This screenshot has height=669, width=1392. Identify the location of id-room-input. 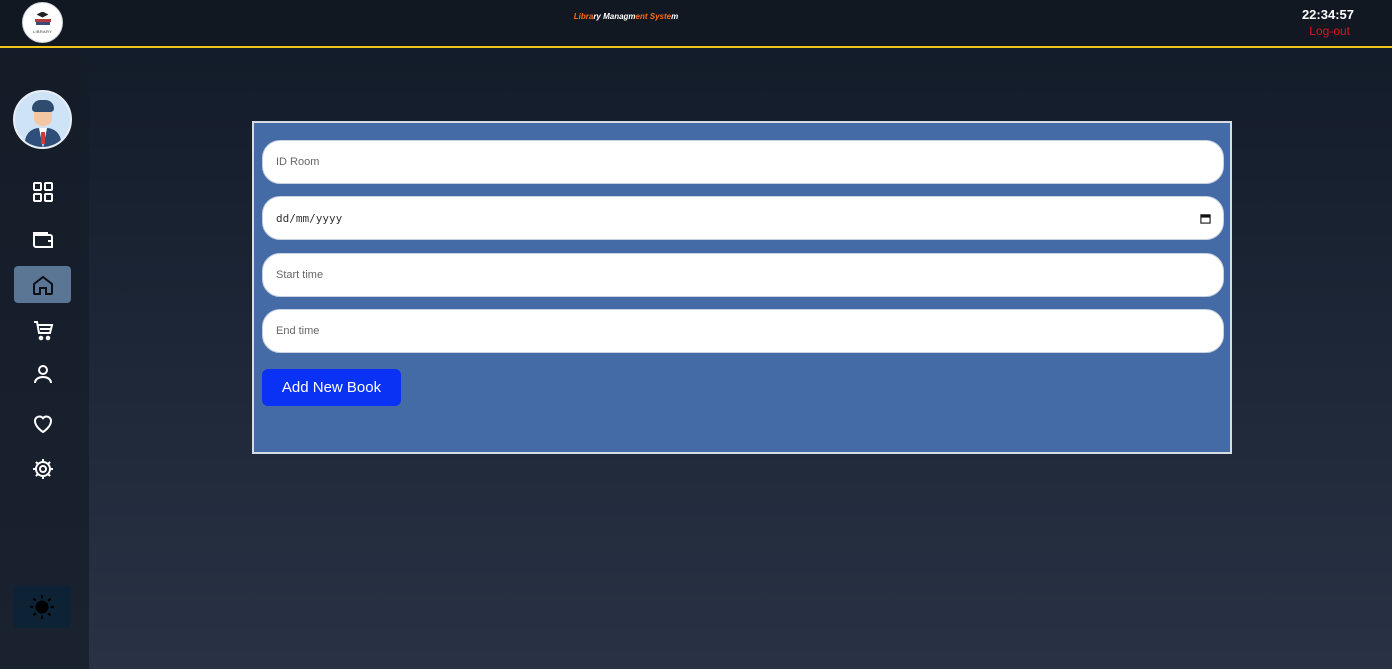
(749, 162).